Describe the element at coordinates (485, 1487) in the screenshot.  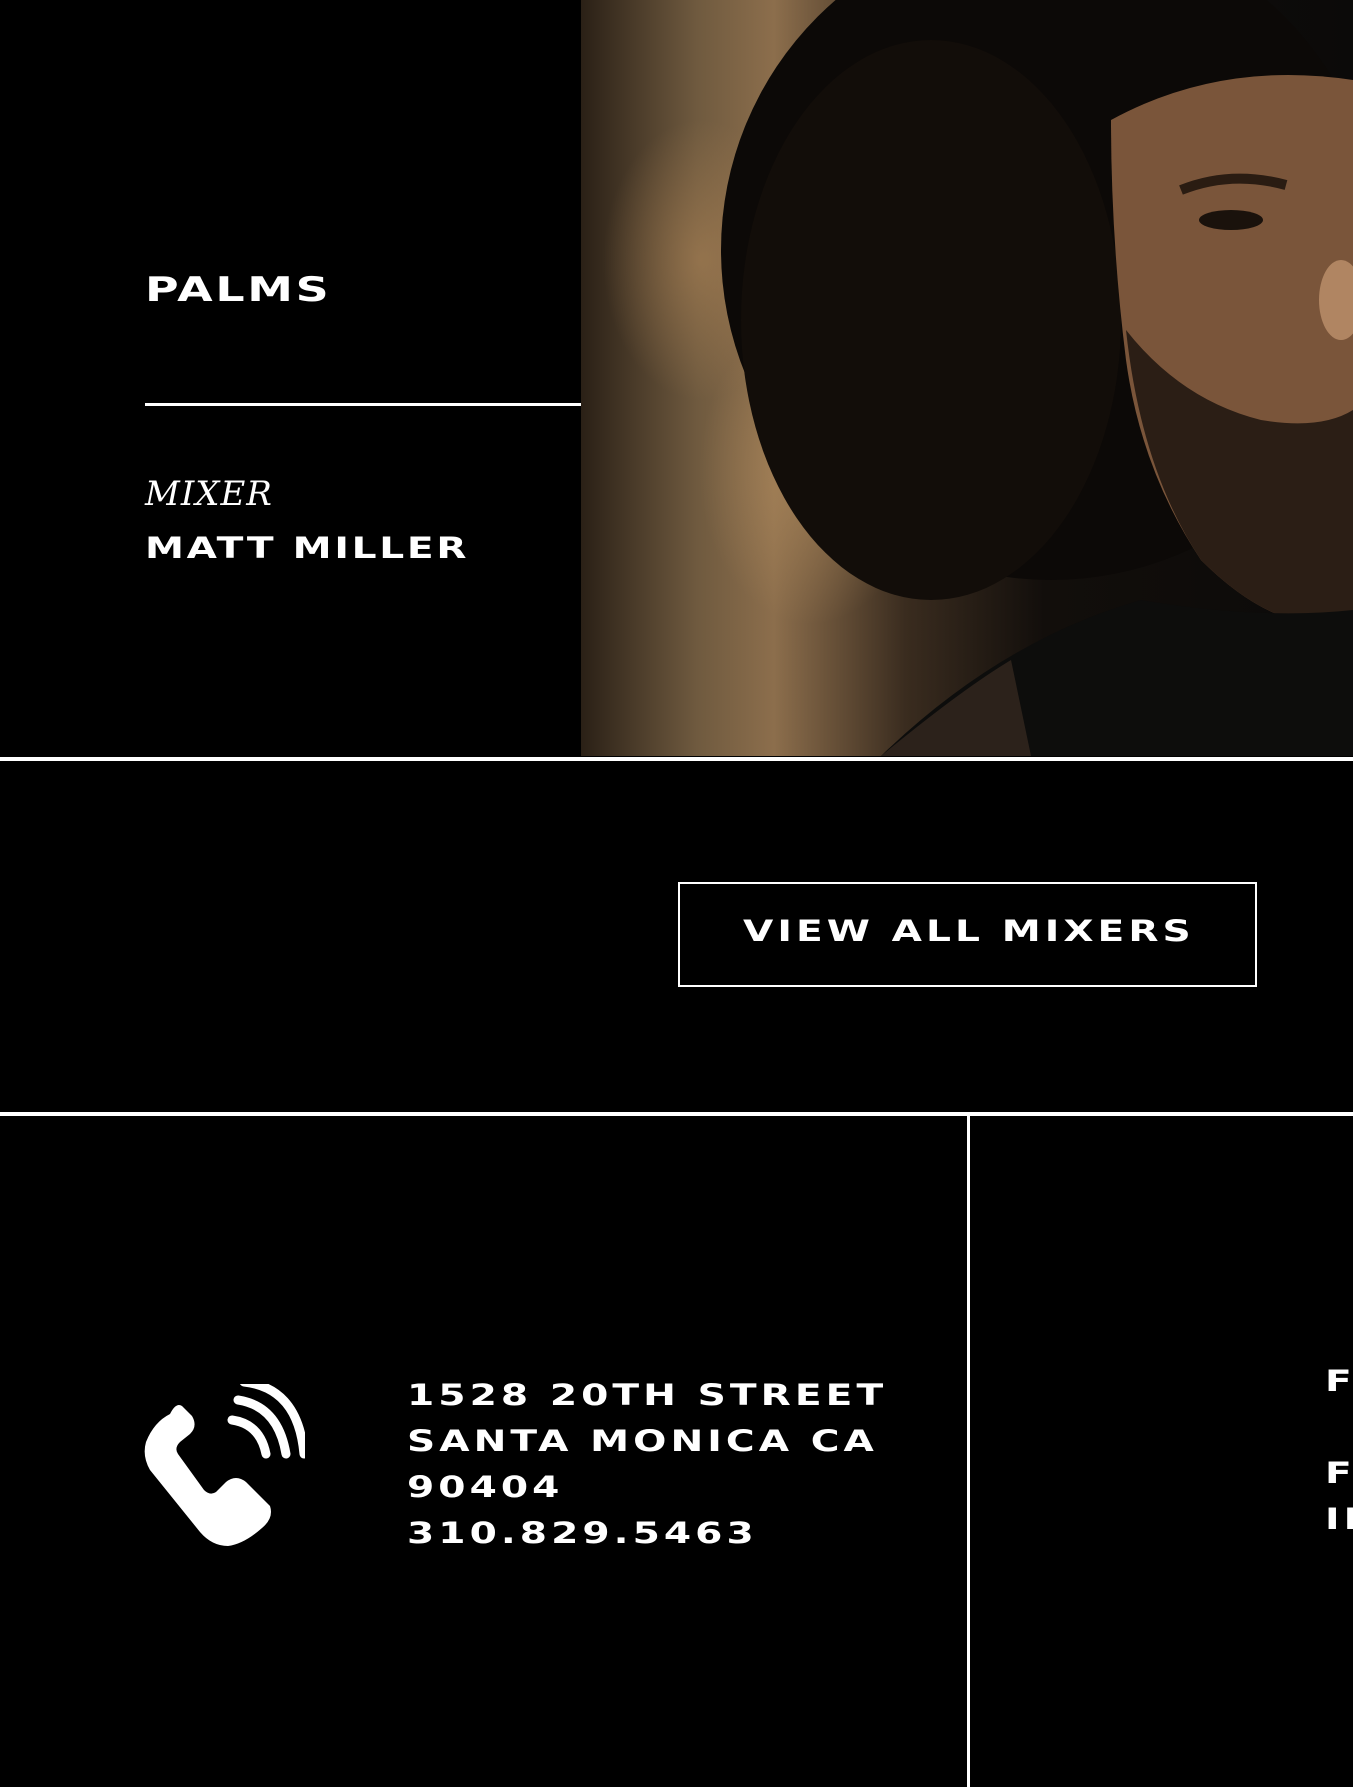
I see `address-line-zip: 90404` at that location.